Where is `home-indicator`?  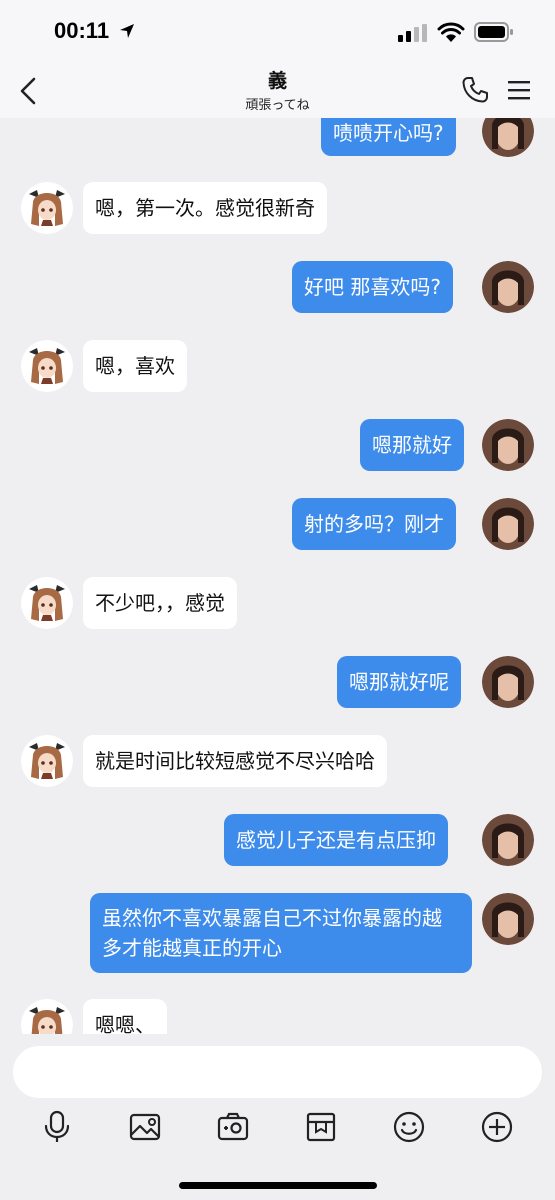
home-indicator is located at coordinates (278, 1185).